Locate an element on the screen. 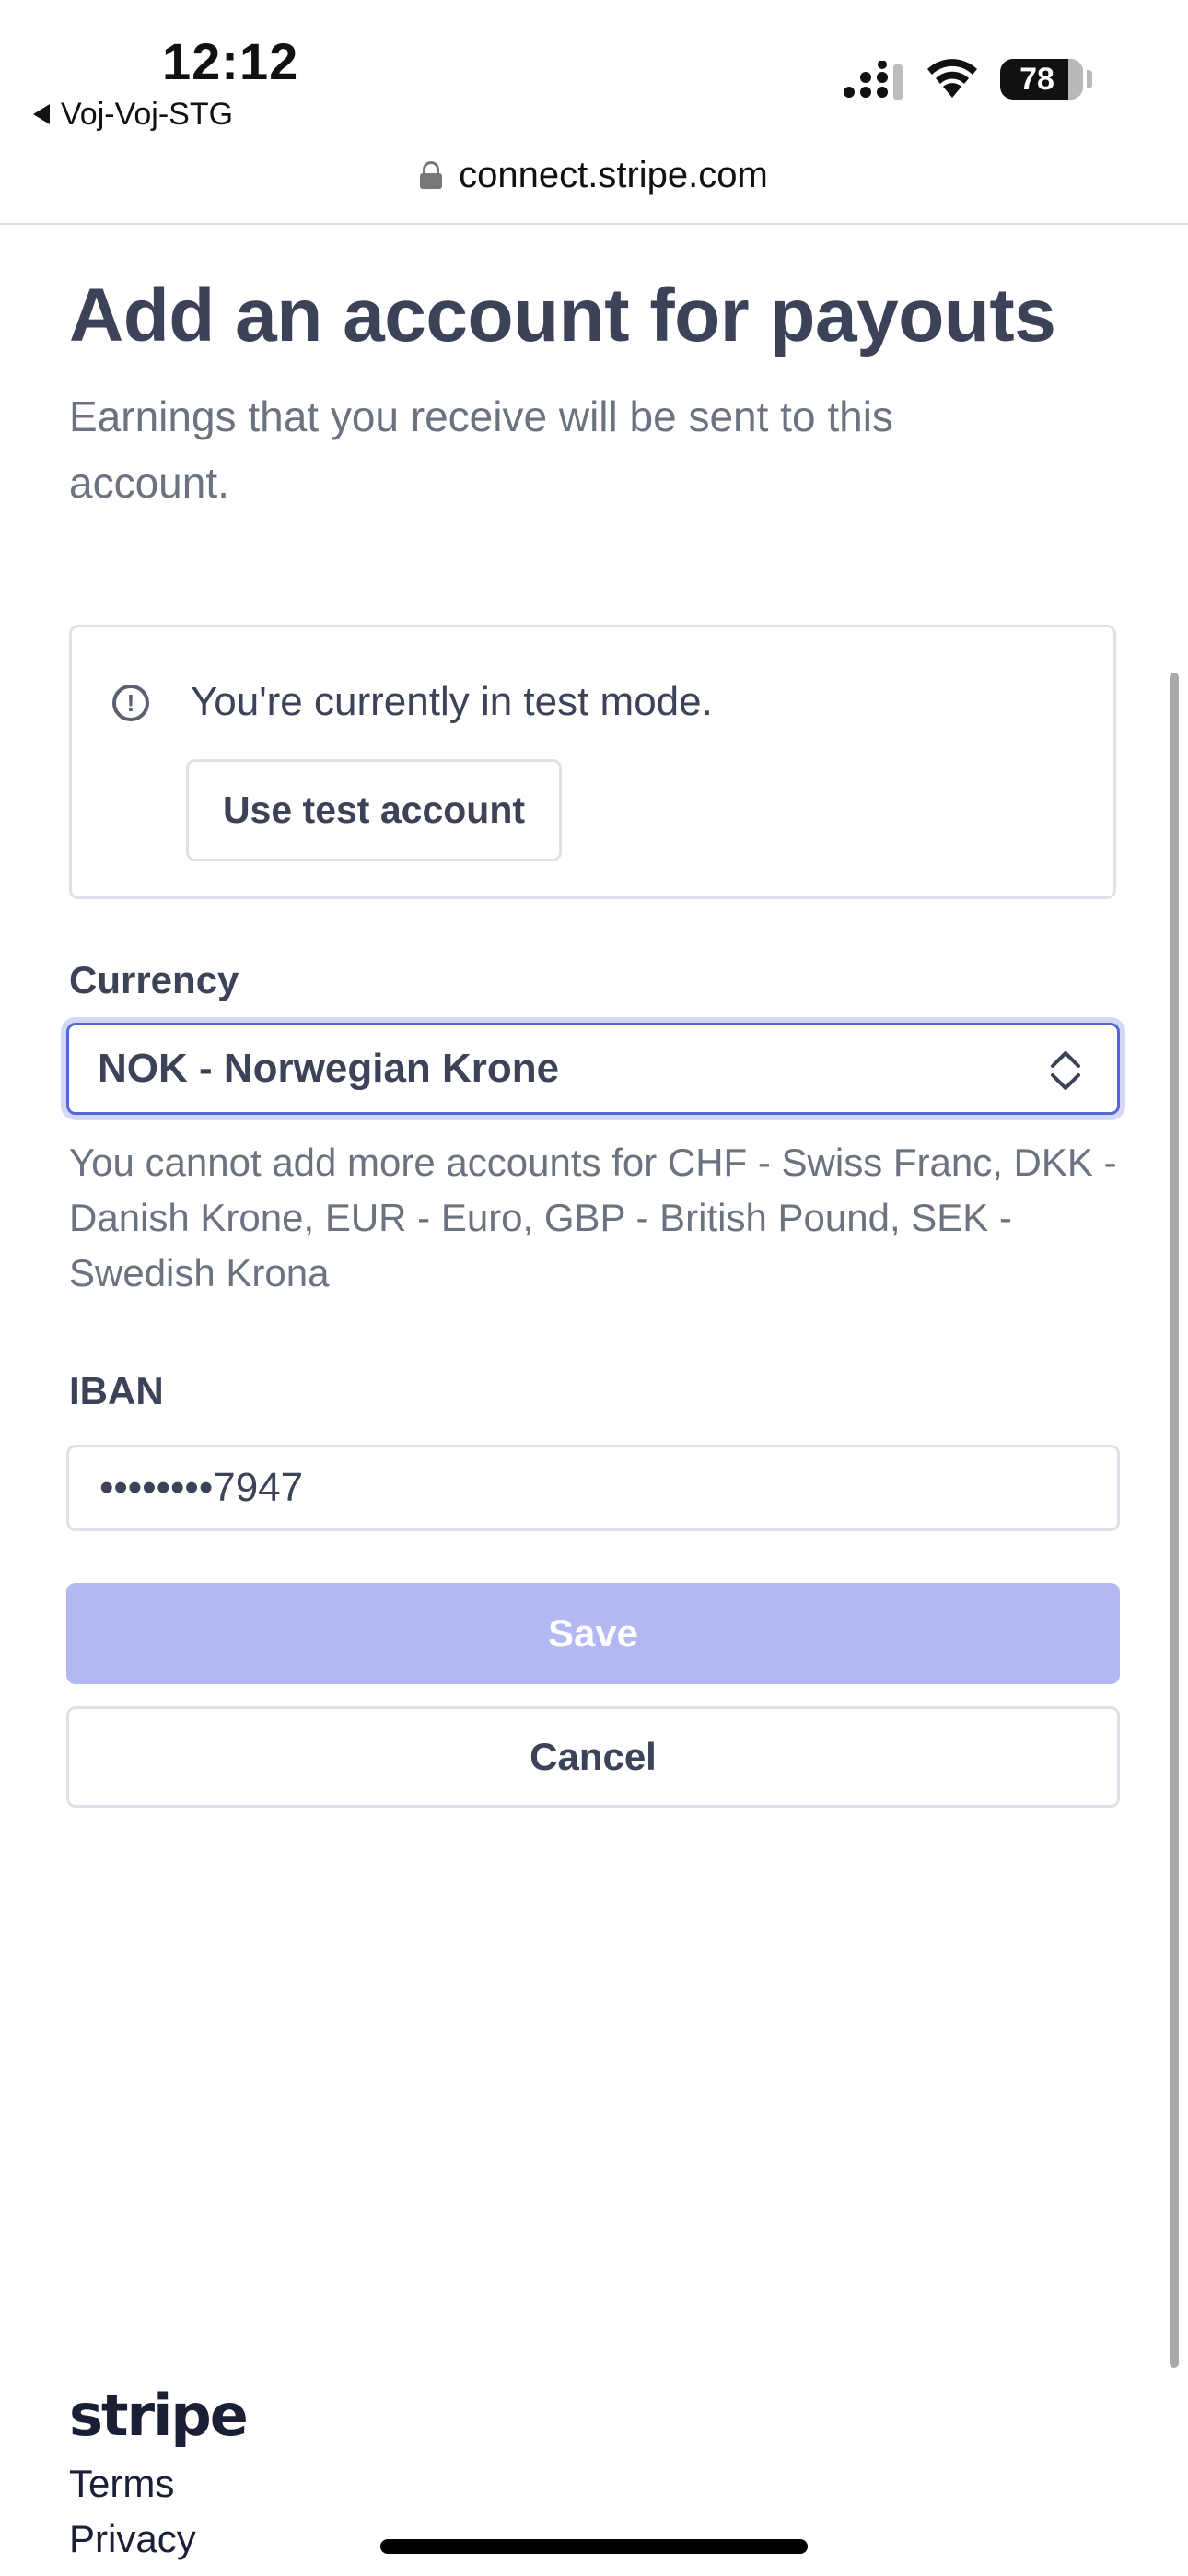 This screenshot has height=2576, width=1188. privacy-link: Privacy is located at coordinates (132, 2539).